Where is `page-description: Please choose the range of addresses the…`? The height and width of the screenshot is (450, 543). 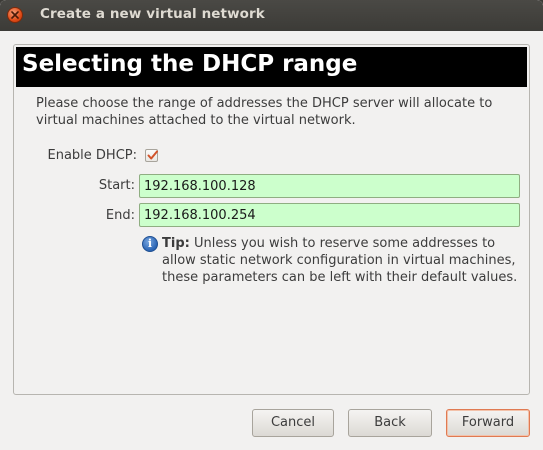 page-description: Please choose the range of addresses the… is located at coordinates (264, 112).